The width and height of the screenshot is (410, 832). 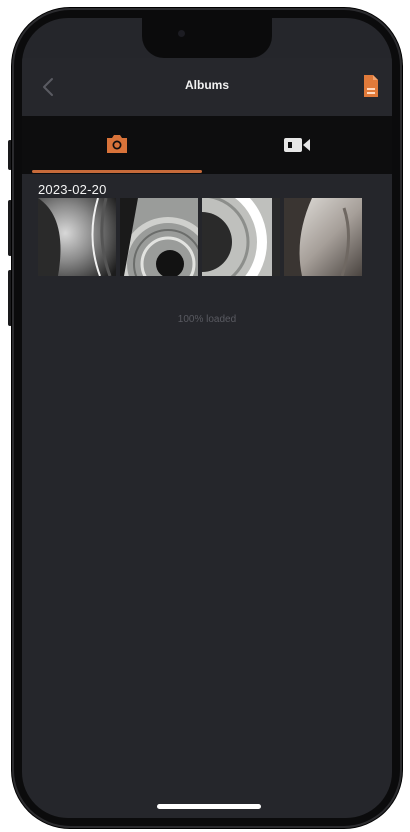 I want to click on tab-photos, so click(x=114, y=145).